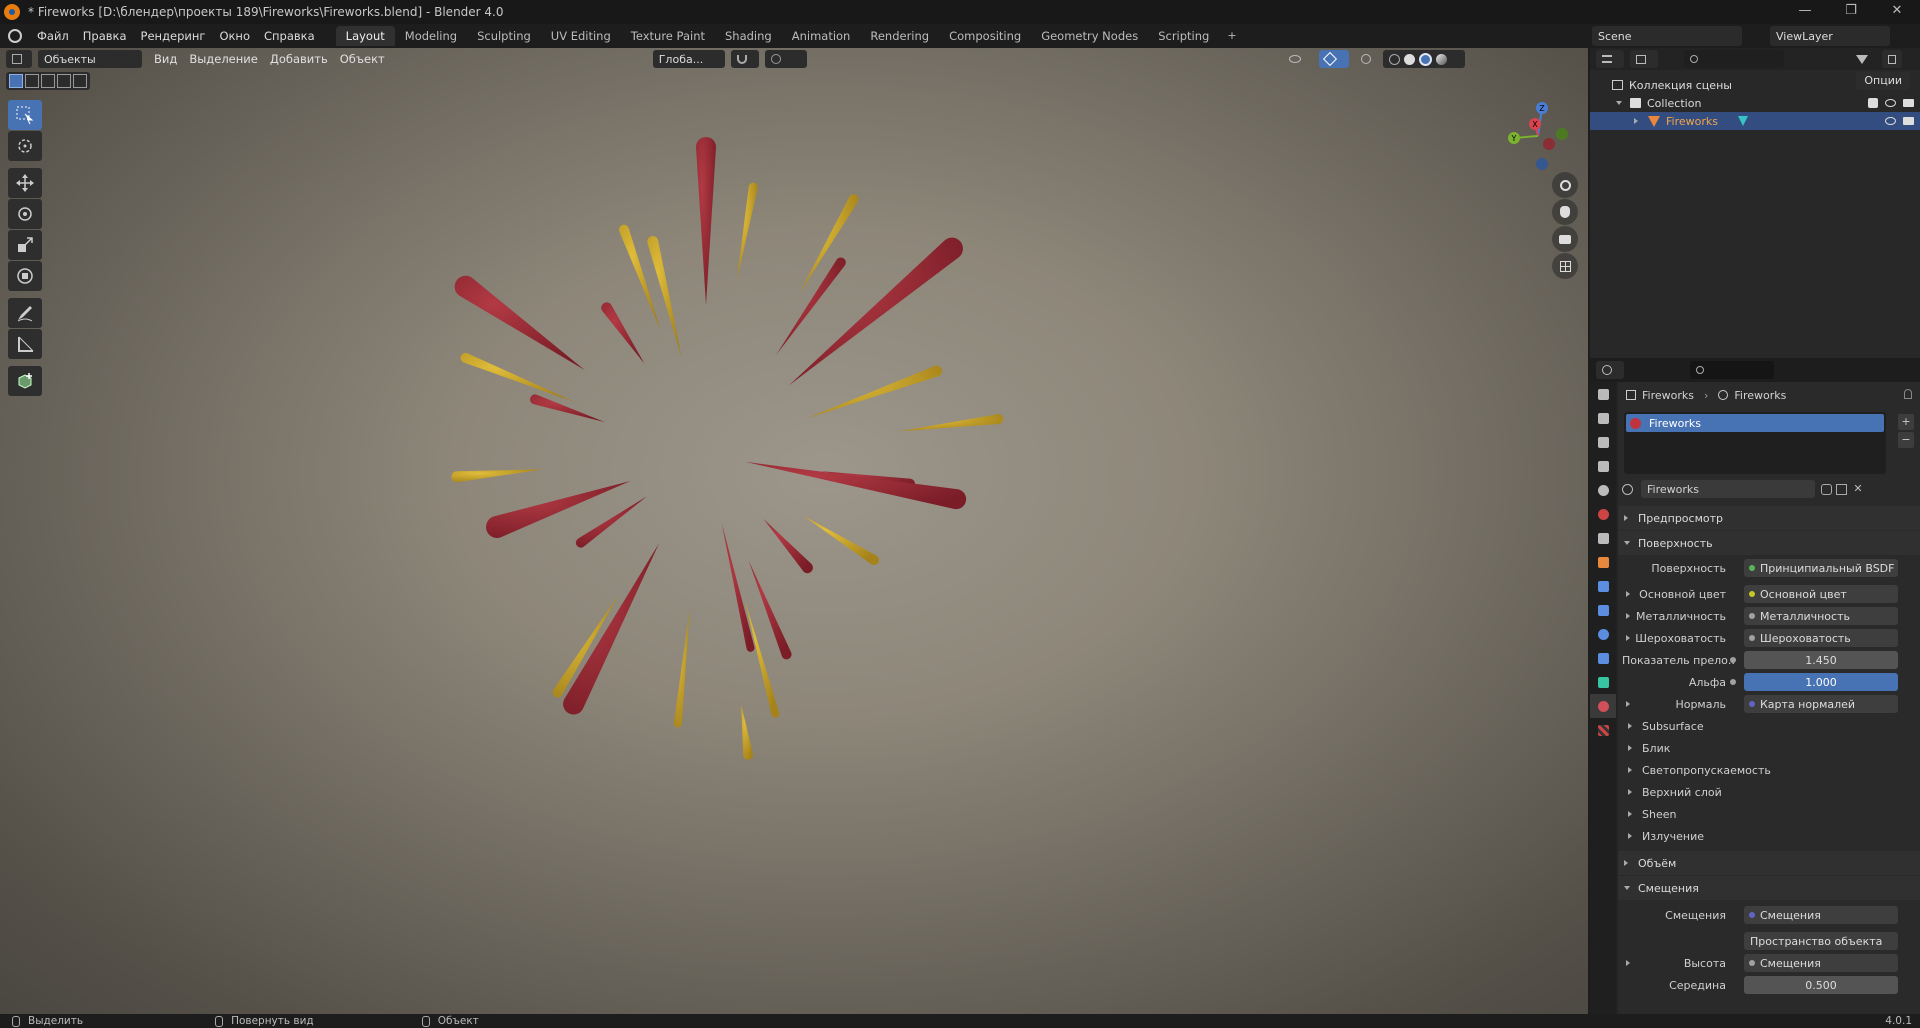 This screenshot has height=1028, width=1920. Describe the element at coordinates (1603, 490) in the screenshot. I see `tab-scene` at that location.